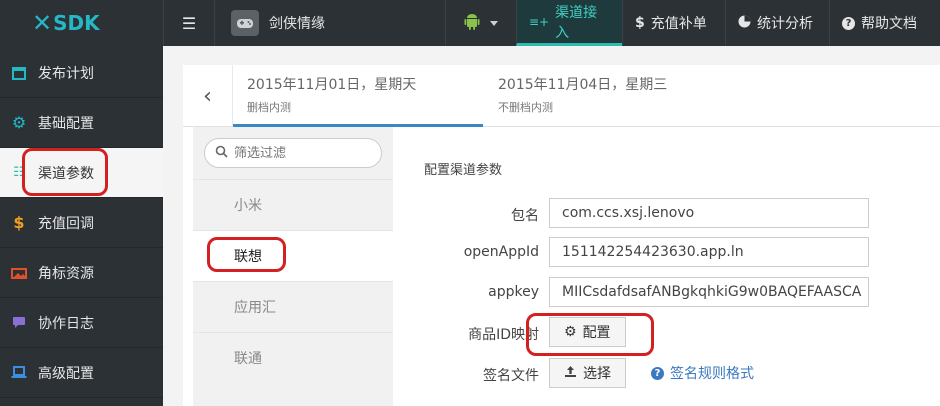 The width and height of the screenshot is (940, 406). What do you see at coordinates (66, 223) in the screenshot?
I see `sidebar-item-label: 充值回调` at bounding box center [66, 223].